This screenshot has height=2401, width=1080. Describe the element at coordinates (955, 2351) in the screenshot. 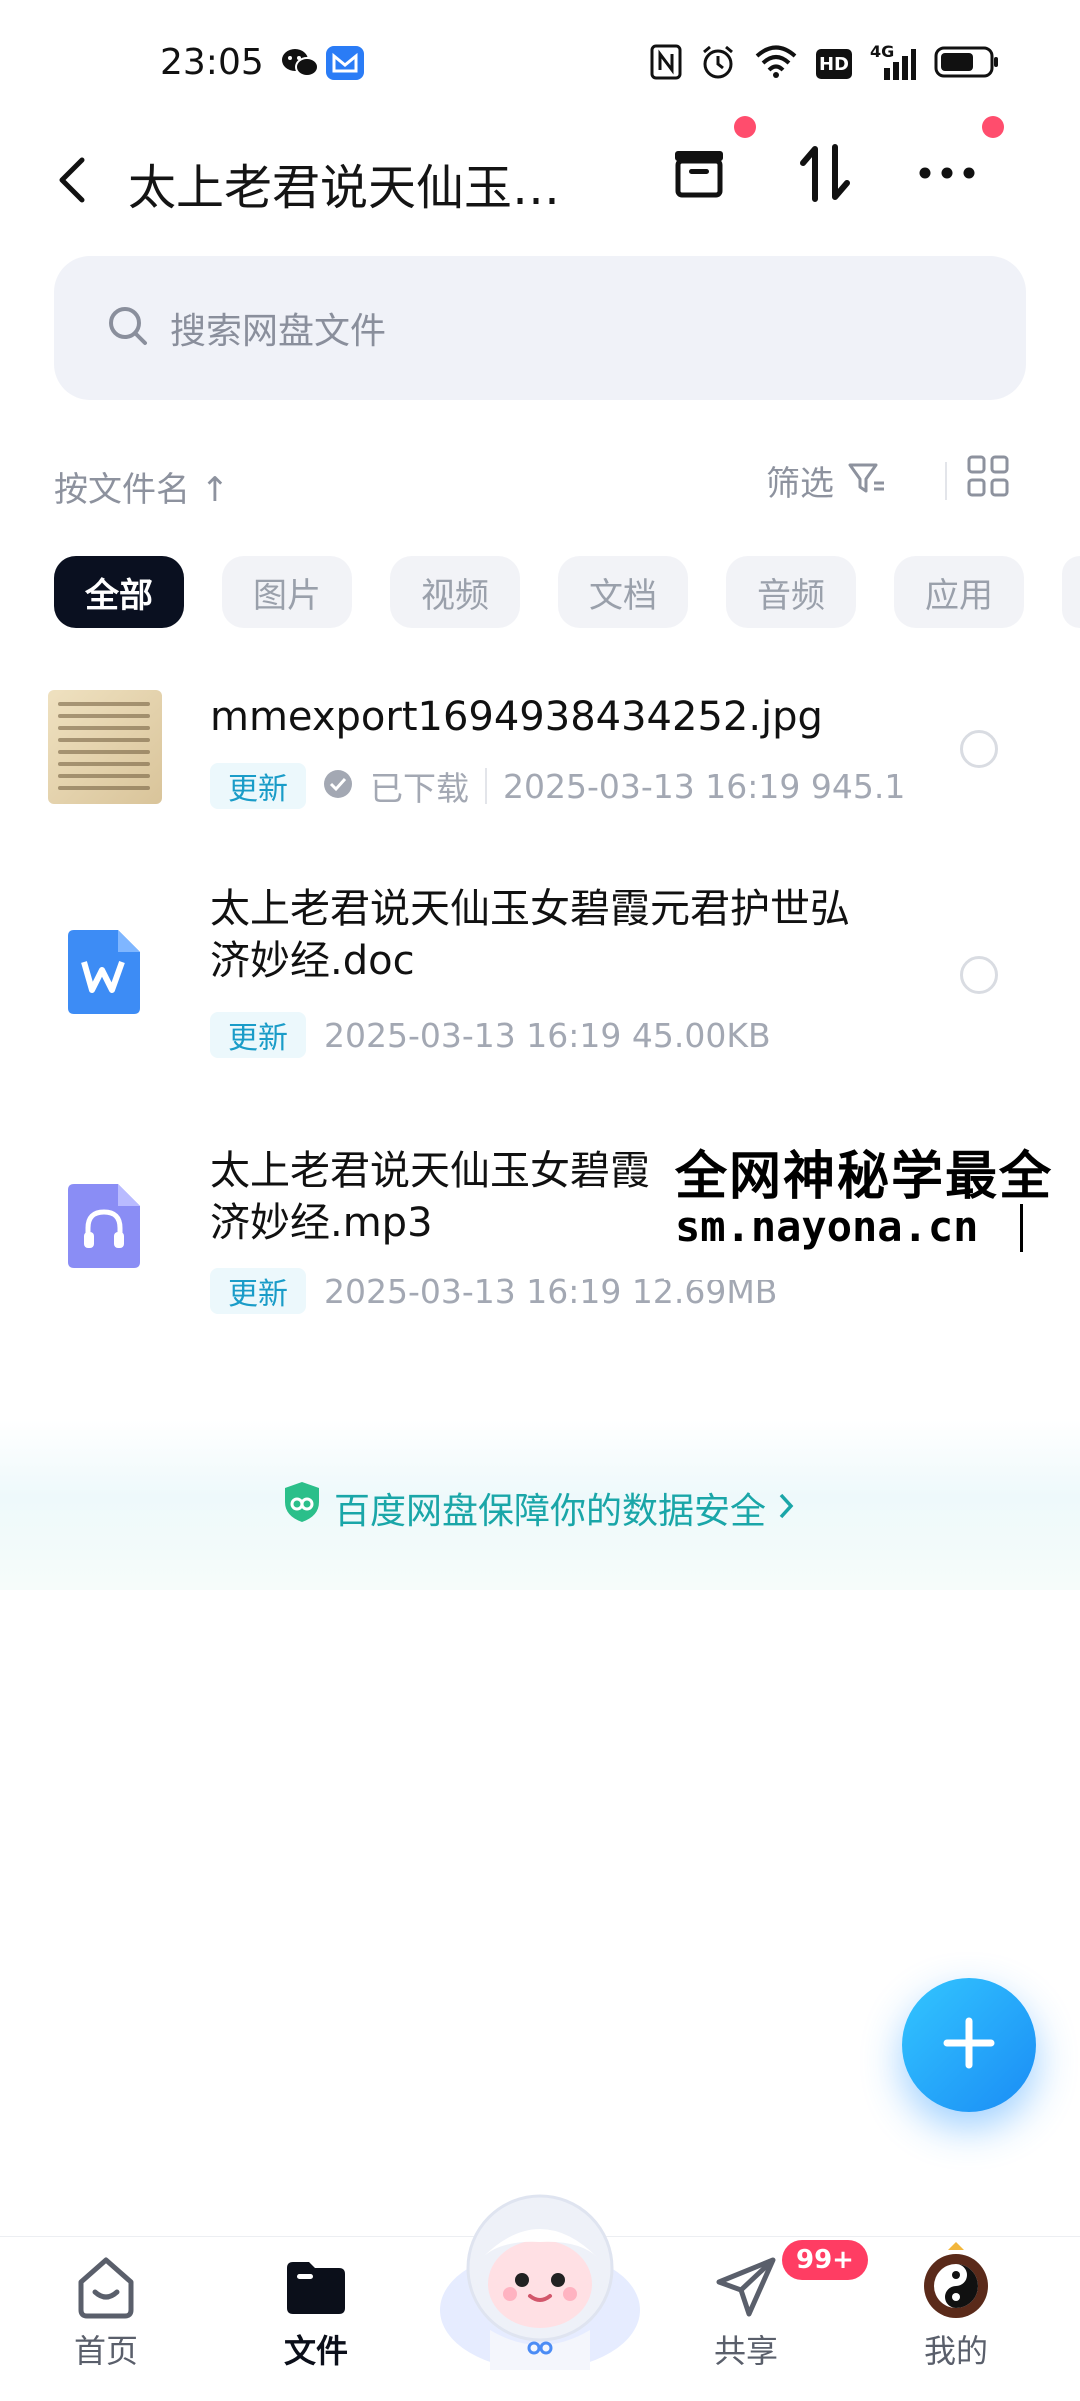

I see `nav-profile-label: 我的` at that location.